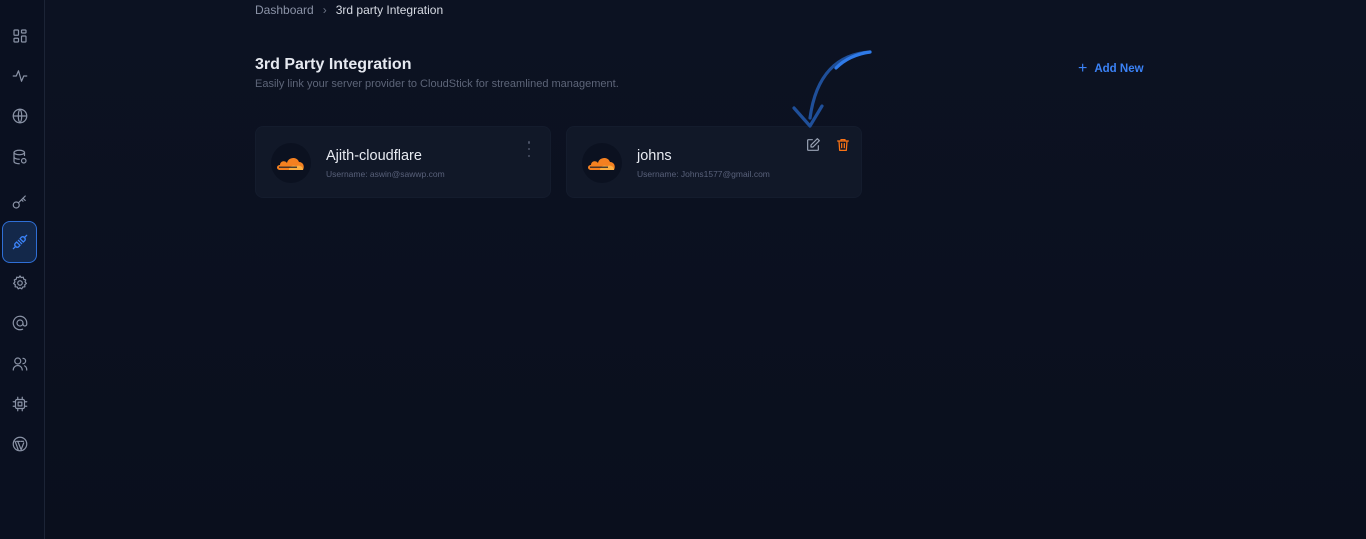 The width and height of the screenshot is (1366, 539). What do you see at coordinates (703, 174) in the screenshot?
I see `integration-username: Username: Johns1577@gmail.com` at bounding box center [703, 174].